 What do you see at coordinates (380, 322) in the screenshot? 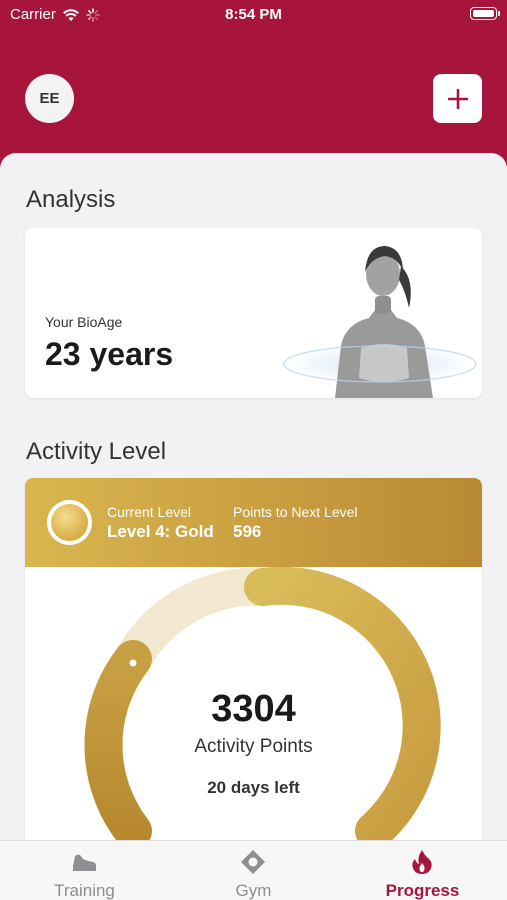
I see `body-figure-image` at bounding box center [380, 322].